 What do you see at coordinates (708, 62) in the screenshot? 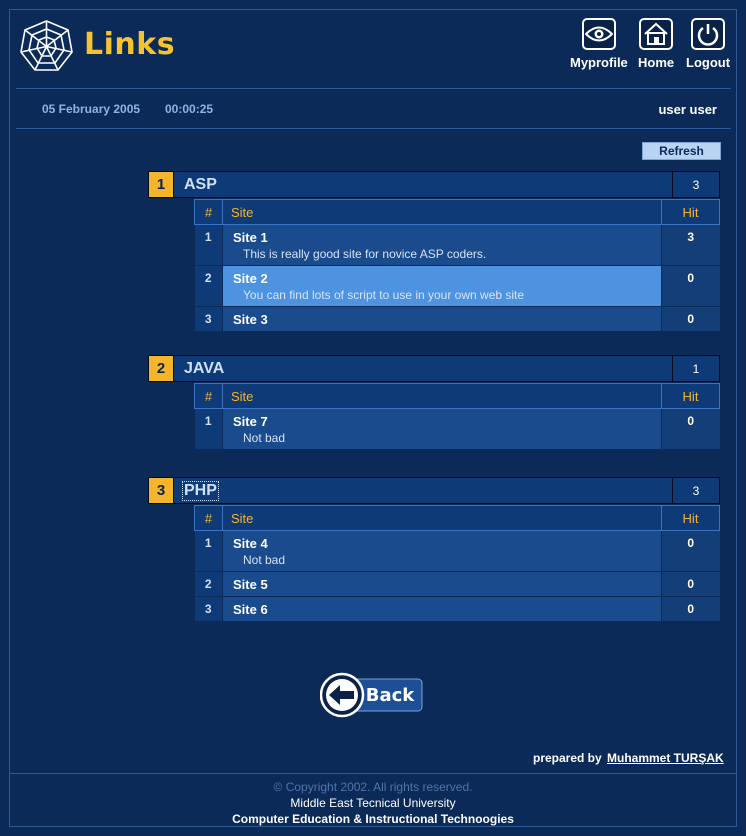
I see `logout-label: Logout` at bounding box center [708, 62].